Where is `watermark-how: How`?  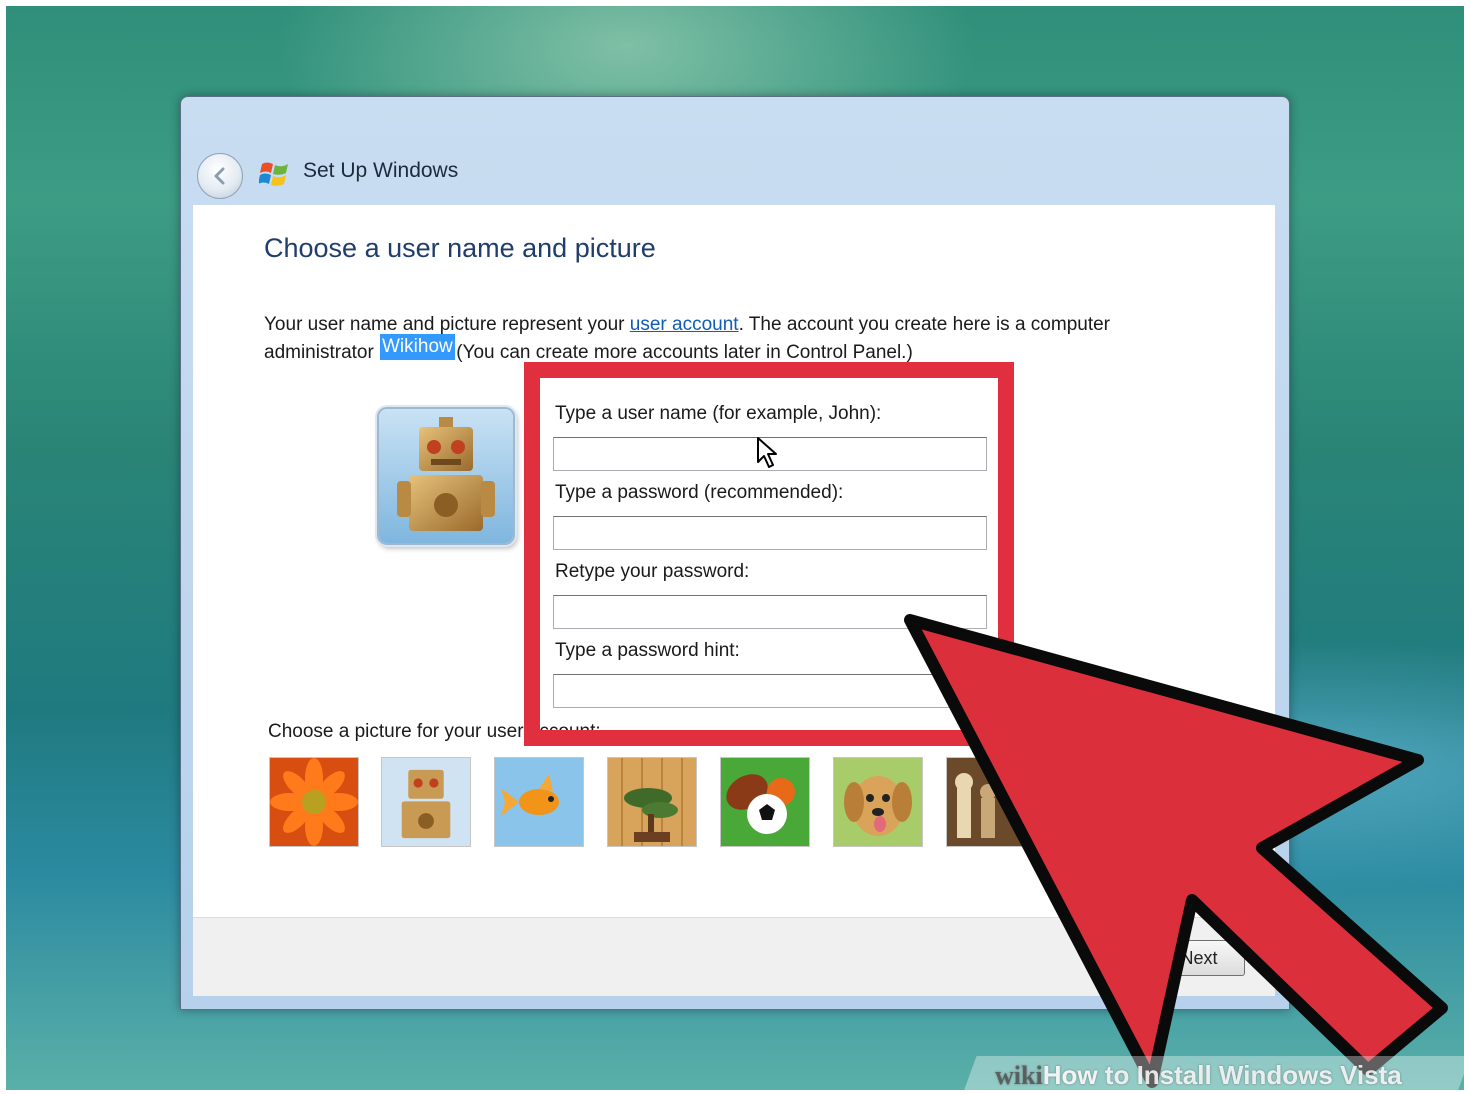 watermark-how: How is located at coordinates (1070, 1075).